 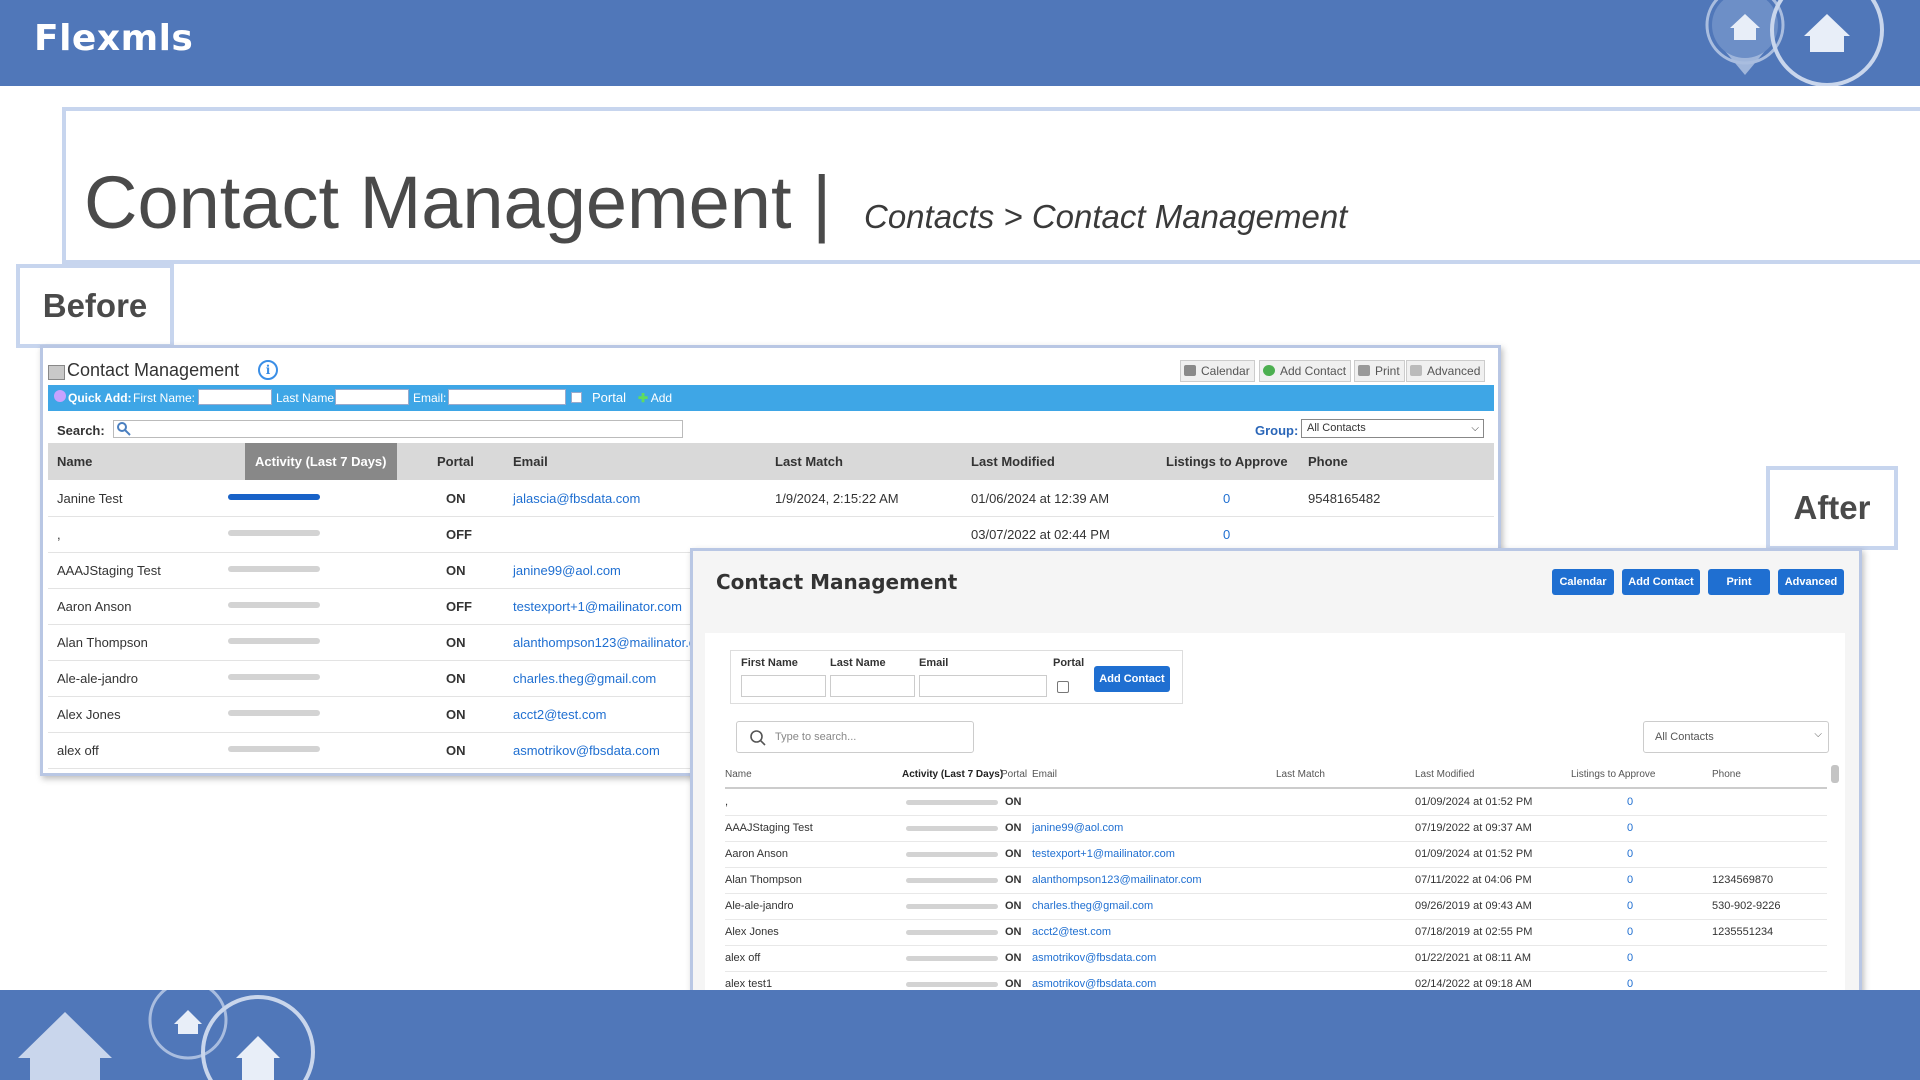 I want to click on old-add-contact-label: Add Contact, so click(x=1313, y=371).